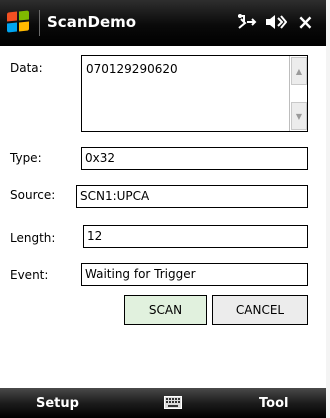 The width and height of the screenshot is (330, 418). I want to click on data-value: 070129290620, so click(132, 69).